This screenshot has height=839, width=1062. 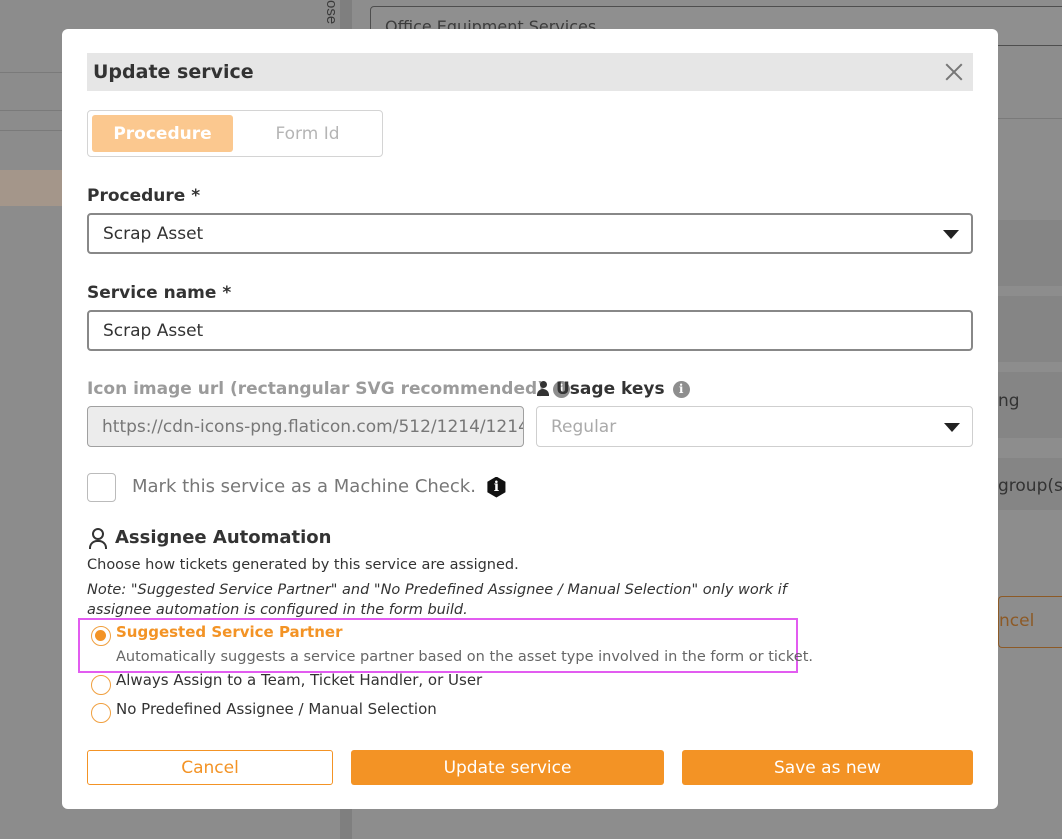 I want to click on procedure-value: Scrap Asset, so click(x=153, y=233).